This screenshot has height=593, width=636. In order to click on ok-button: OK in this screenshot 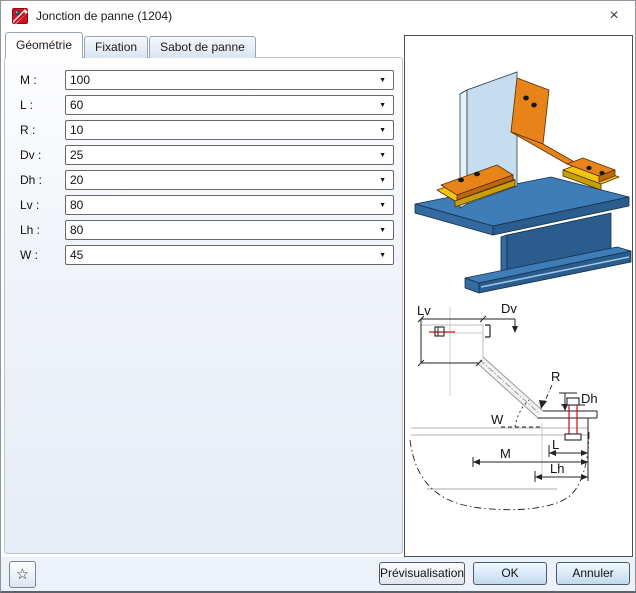, I will do `click(510, 573)`.